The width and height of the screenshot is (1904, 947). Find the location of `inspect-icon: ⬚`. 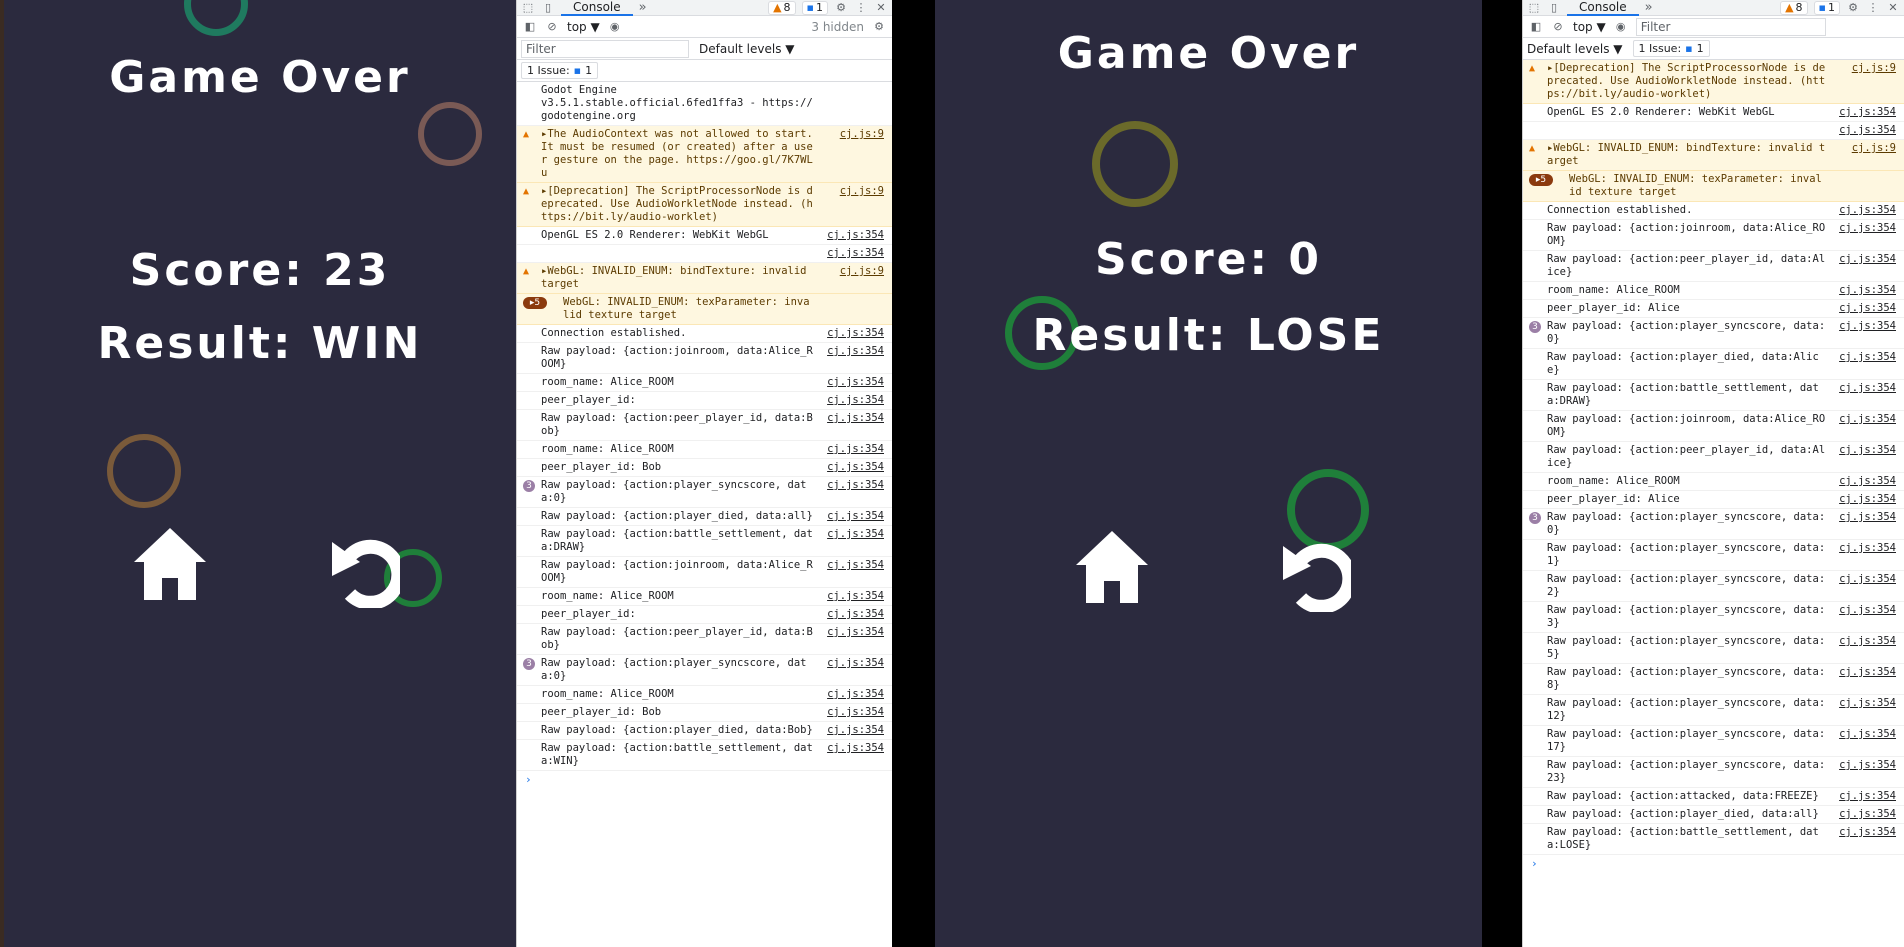

inspect-icon: ⬚ is located at coordinates (528, 8).